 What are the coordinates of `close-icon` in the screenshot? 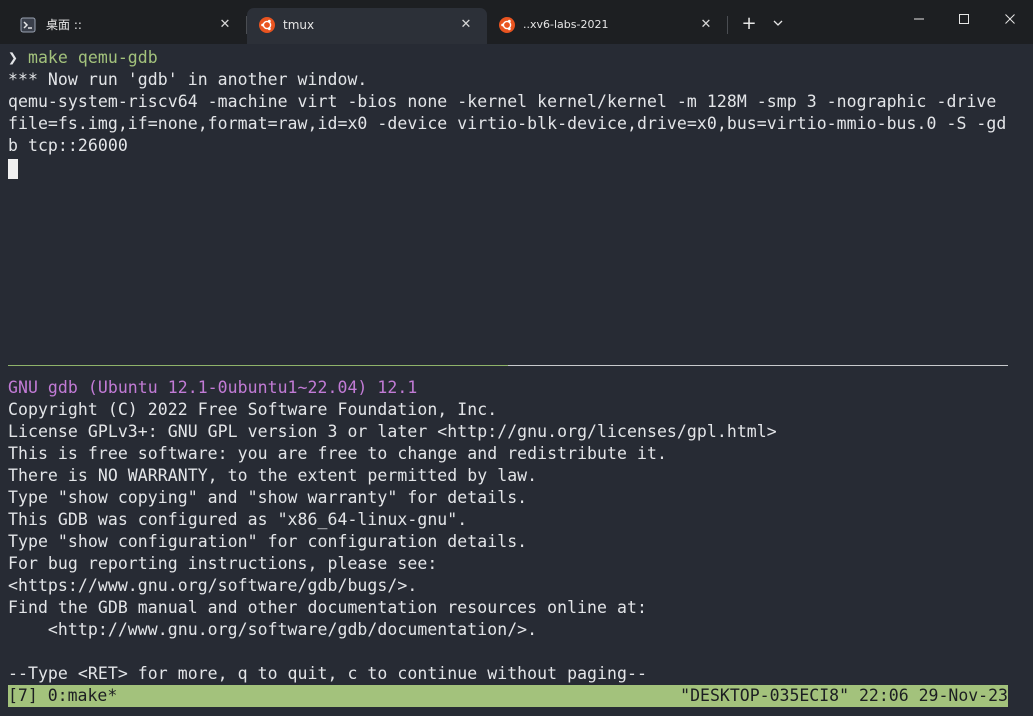 It's located at (1010, 19).